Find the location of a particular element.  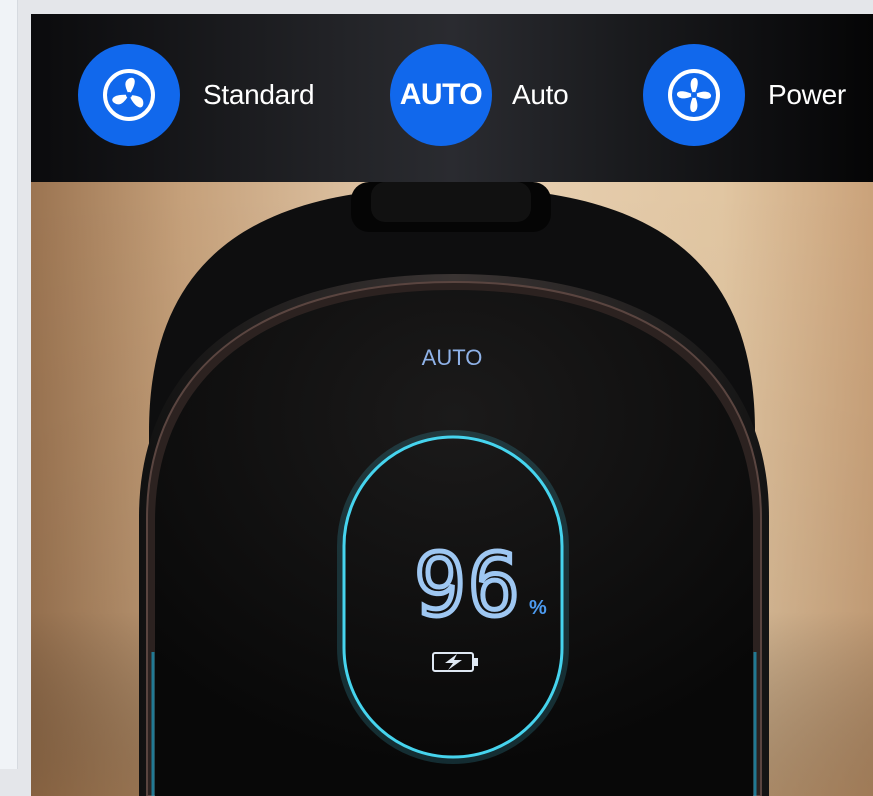

fan-power-icon is located at coordinates (694, 95).